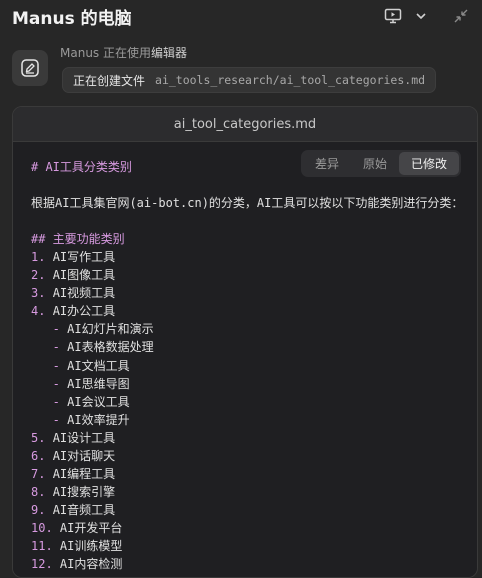 The image size is (482, 578). Describe the element at coordinates (98, 401) in the screenshot. I see `list-text: AI会议工具` at that location.